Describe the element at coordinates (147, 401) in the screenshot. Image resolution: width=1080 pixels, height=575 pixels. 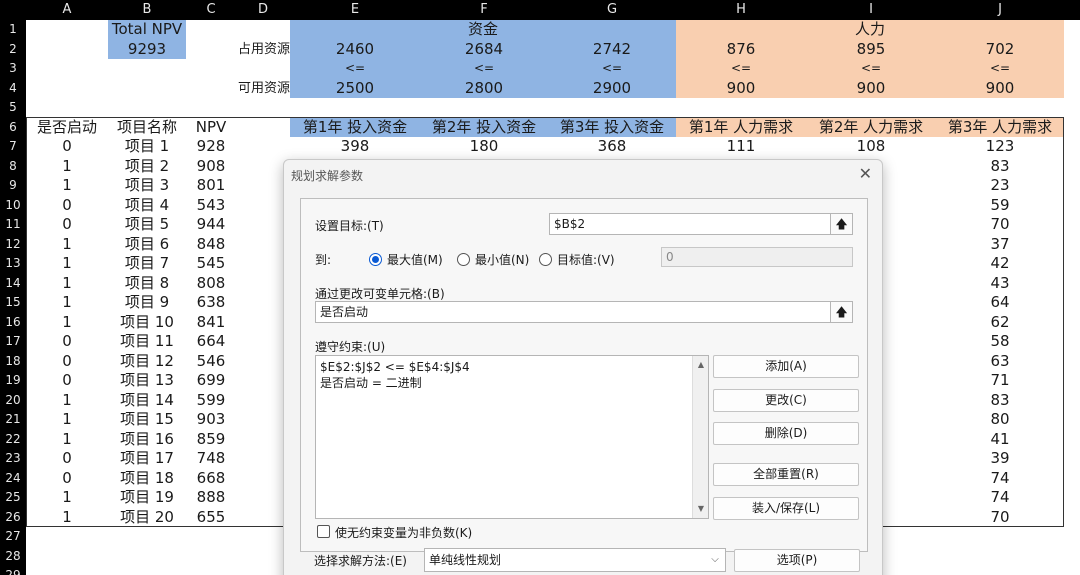
I see `project-name-cell: 项目 14` at that location.